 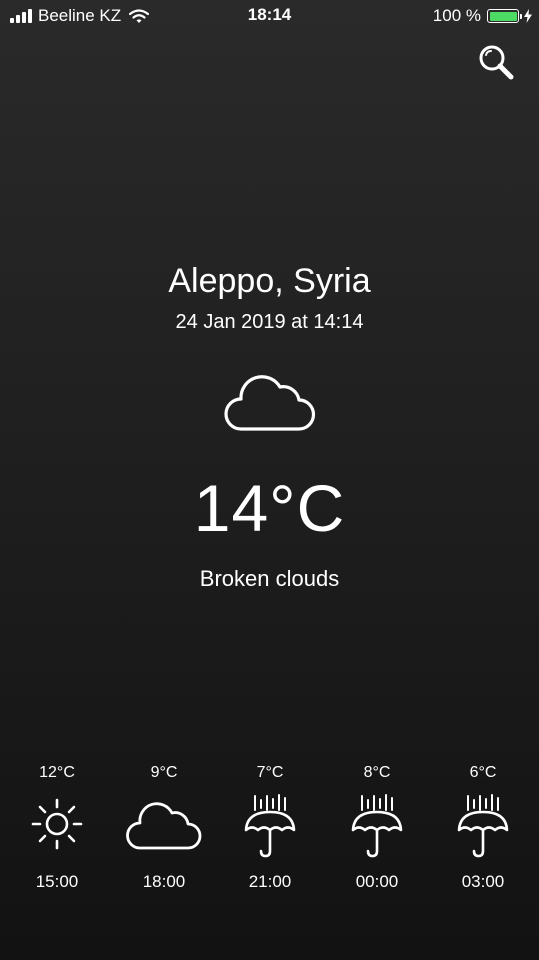 I want to click on city-name: Aleppo, Syria, so click(x=269, y=281).